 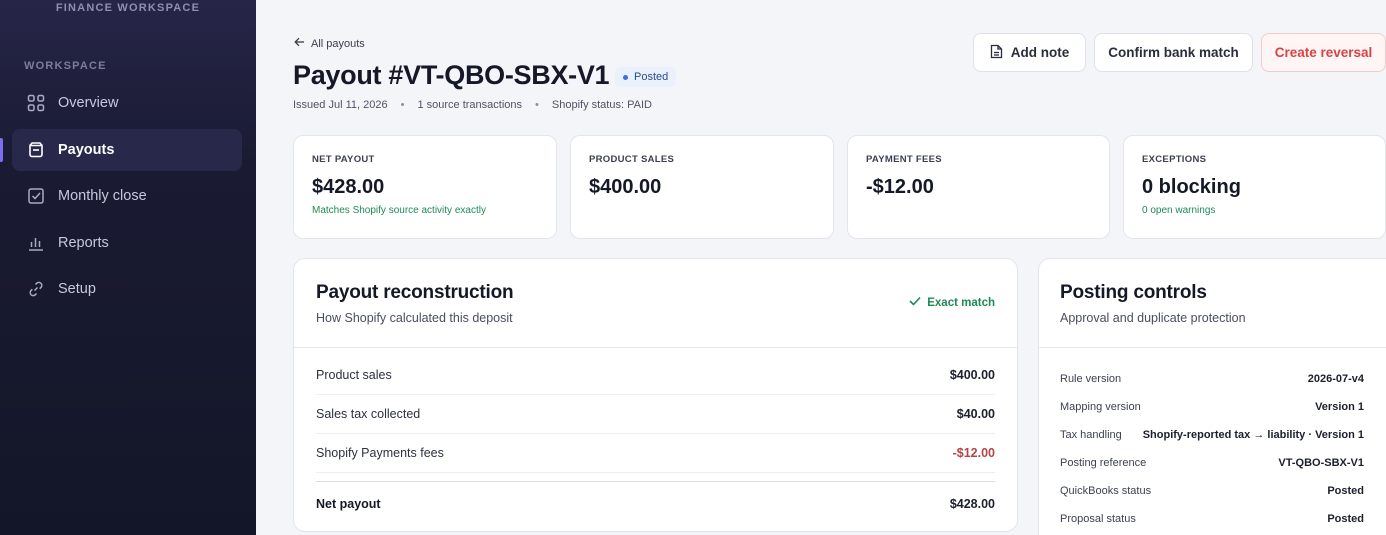 I want to click on row-amount: $400.00, so click(x=972, y=375).